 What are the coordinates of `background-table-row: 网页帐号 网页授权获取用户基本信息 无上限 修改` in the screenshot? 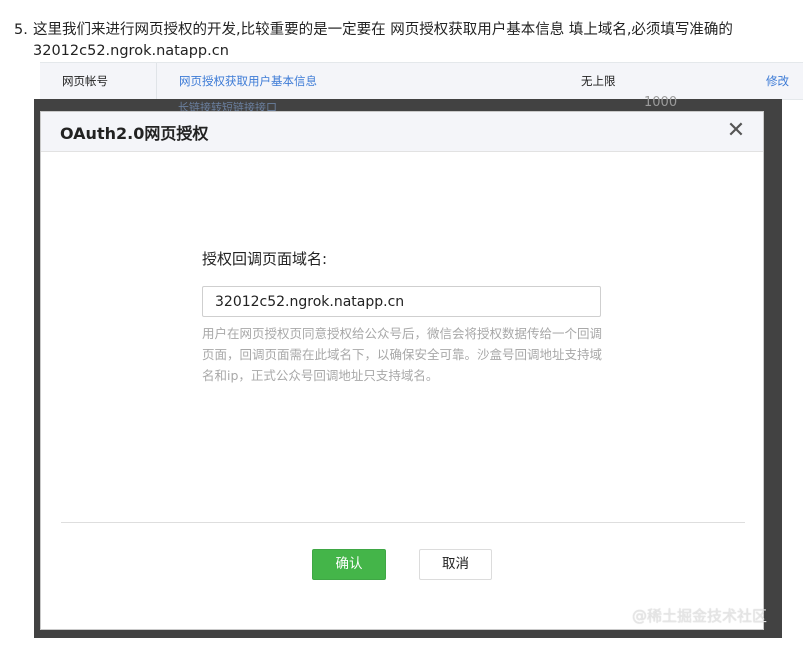 It's located at (421, 81).